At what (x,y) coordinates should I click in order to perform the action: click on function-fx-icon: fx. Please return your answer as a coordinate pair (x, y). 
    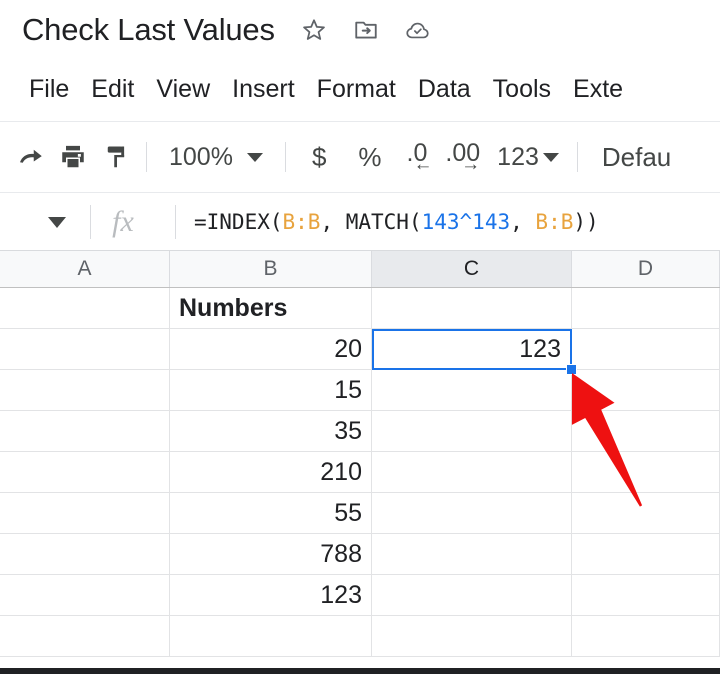
    Looking at the image, I should click on (123, 222).